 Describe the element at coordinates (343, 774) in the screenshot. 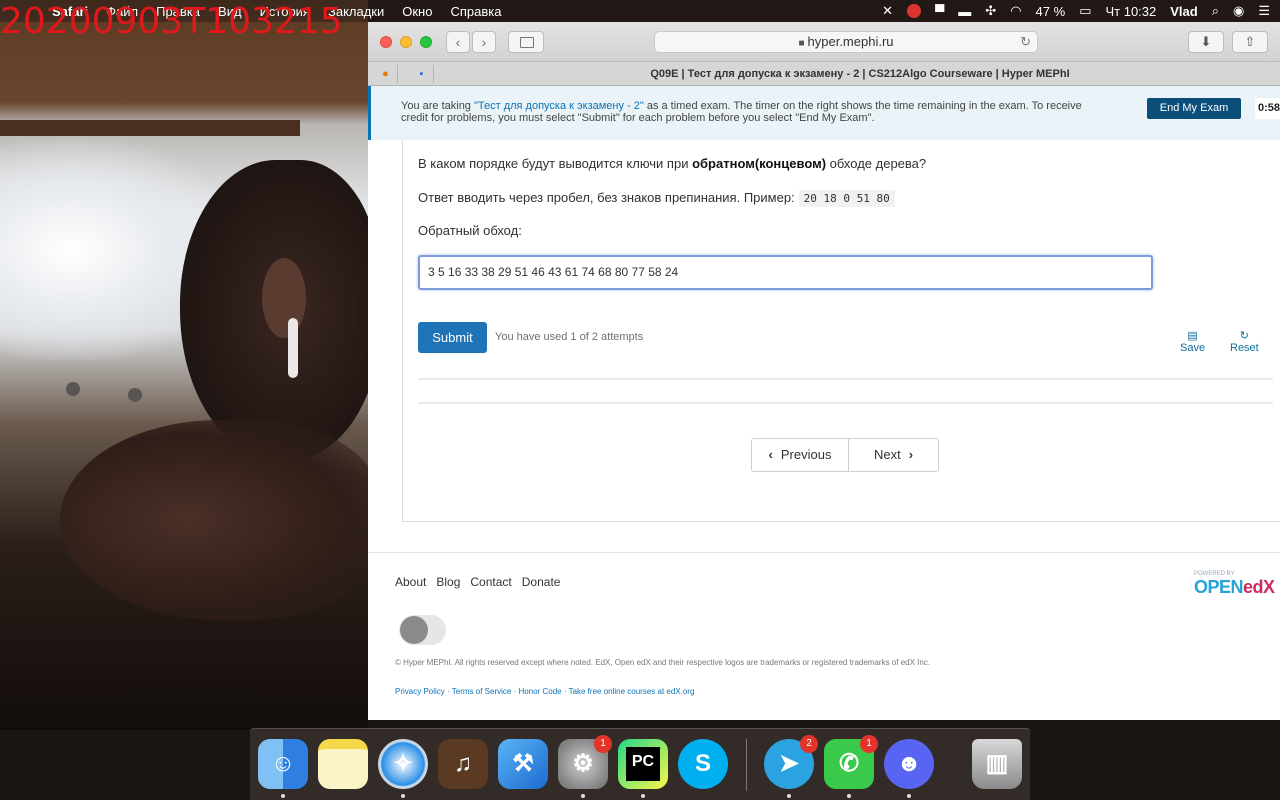

I see `notes-icon` at that location.